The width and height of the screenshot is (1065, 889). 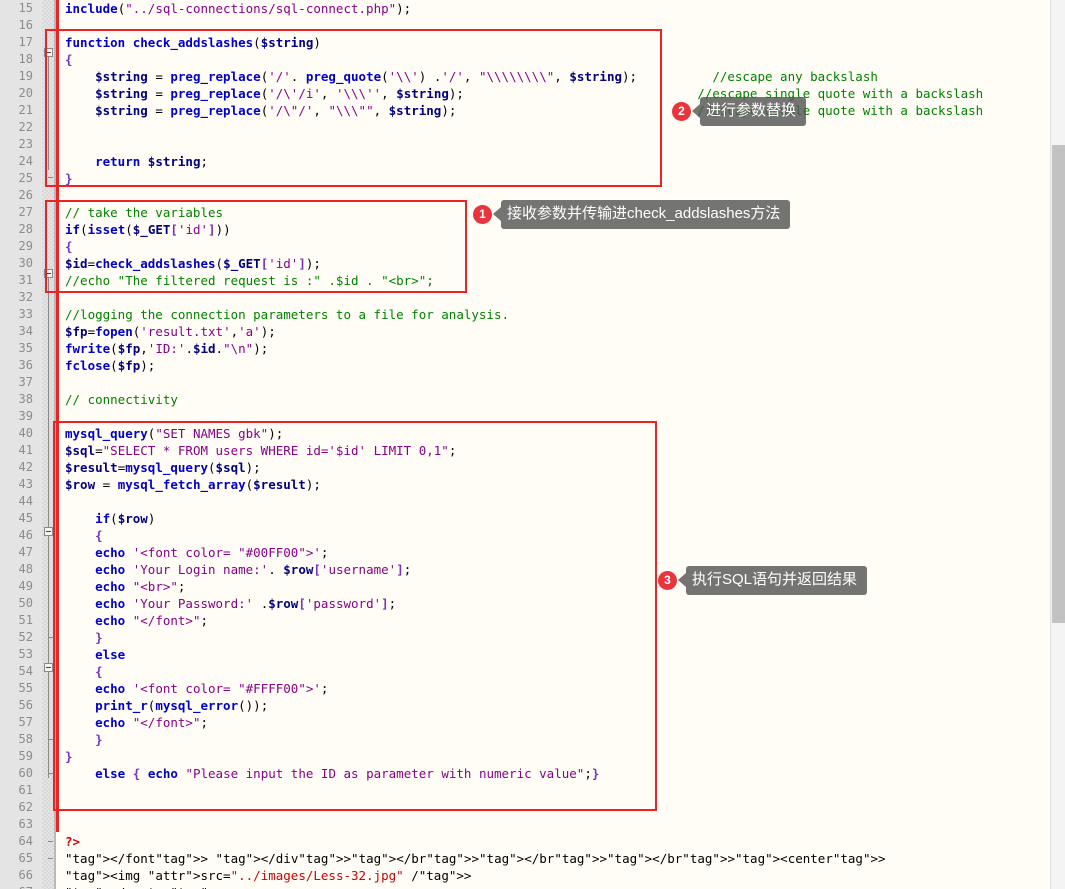 I want to click on annotation-2: 2 进行参数替换, so click(x=739, y=111).